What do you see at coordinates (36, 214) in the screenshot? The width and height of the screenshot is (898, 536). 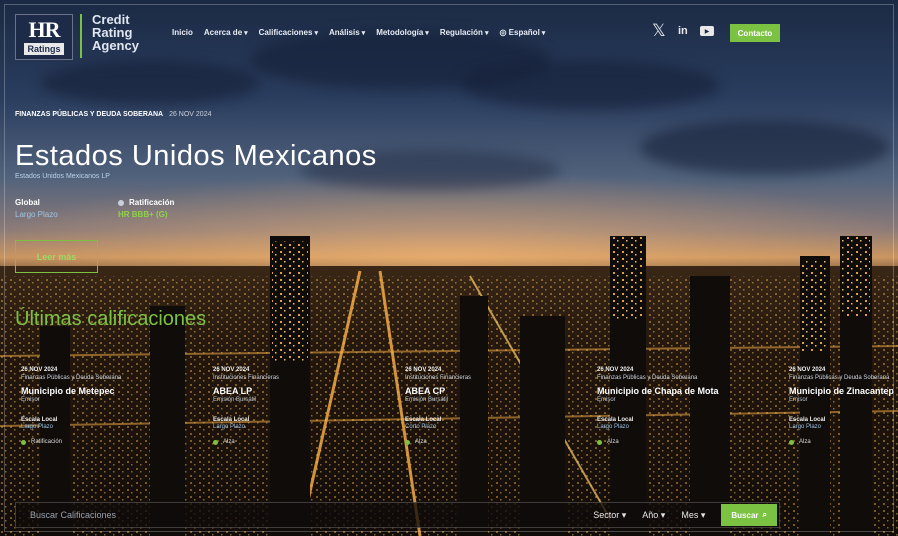 I see `term-value: Largo Plazo` at bounding box center [36, 214].